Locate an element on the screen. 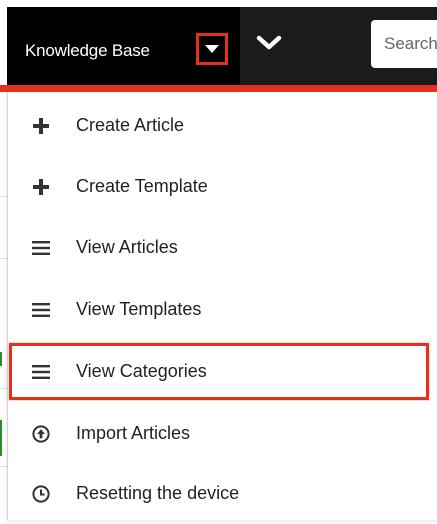  menu-item-label: View Articles is located at coordinates (127, 247).